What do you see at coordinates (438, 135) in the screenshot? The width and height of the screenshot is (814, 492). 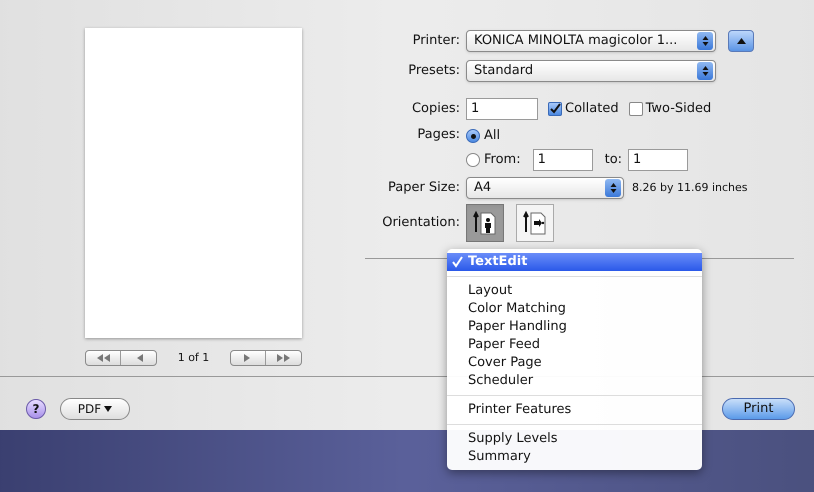 I see `field-label: Pages:` at bounding box center [438, 135].